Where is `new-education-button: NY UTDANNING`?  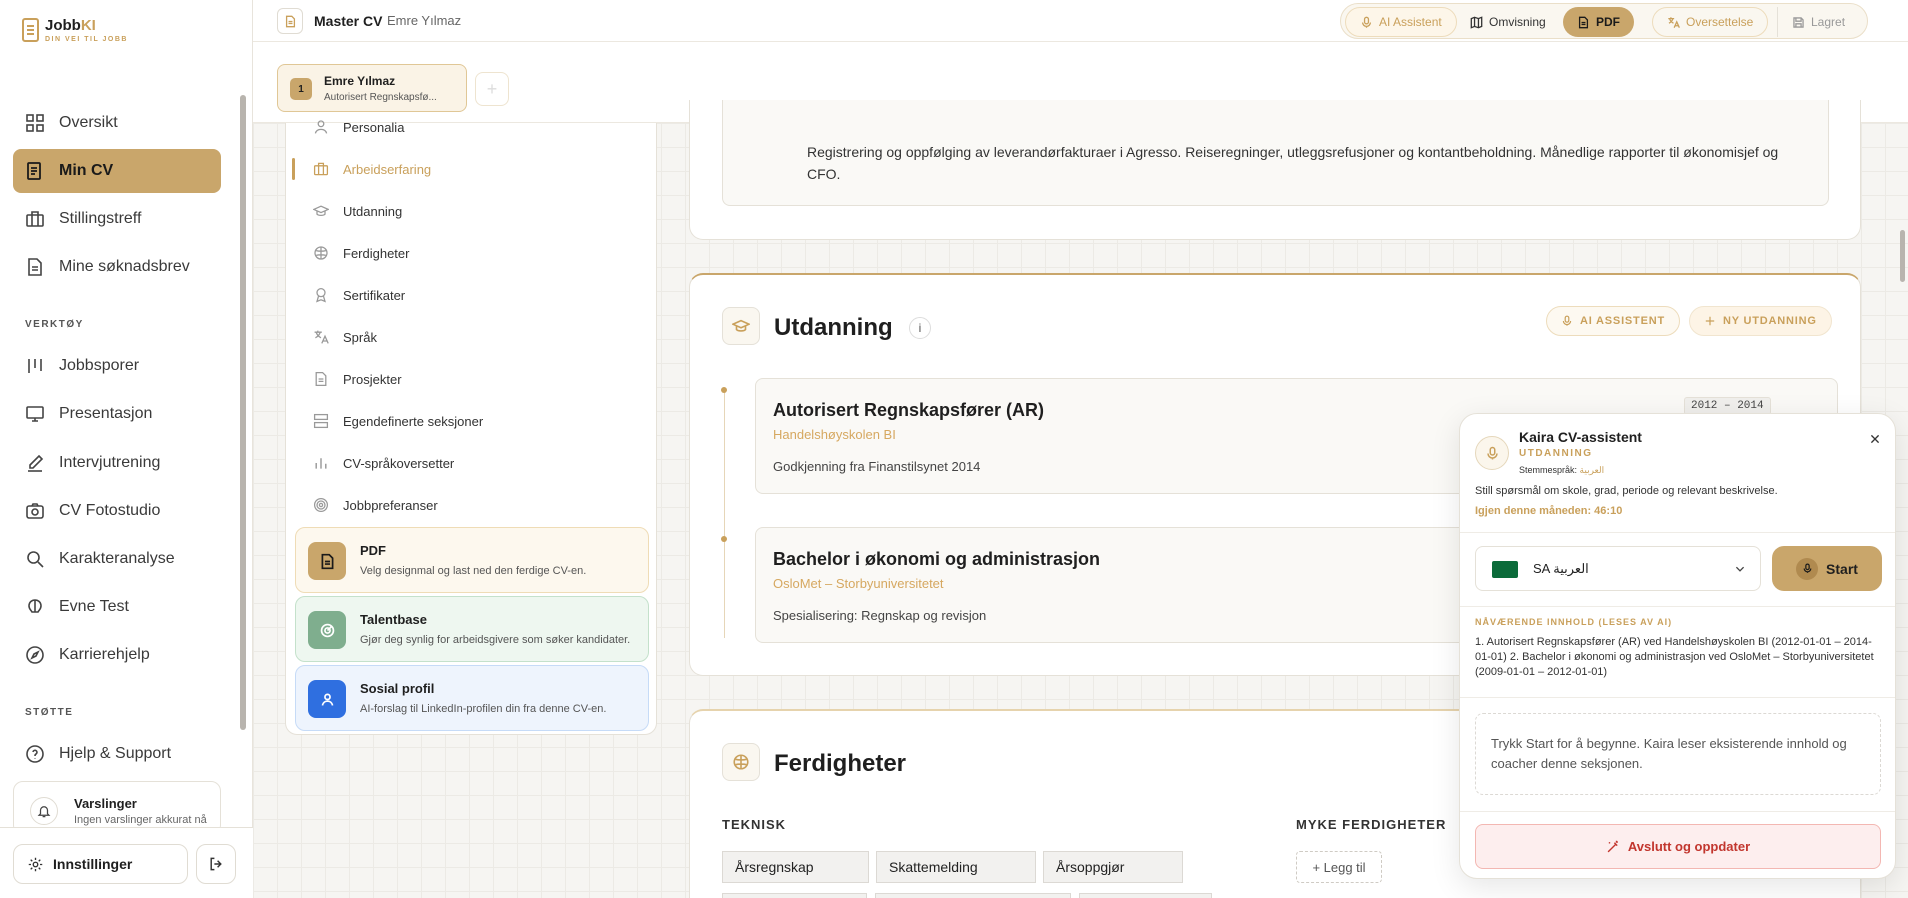 new-education-button: NY UTDANNING is located at coordinates (1760, 321).